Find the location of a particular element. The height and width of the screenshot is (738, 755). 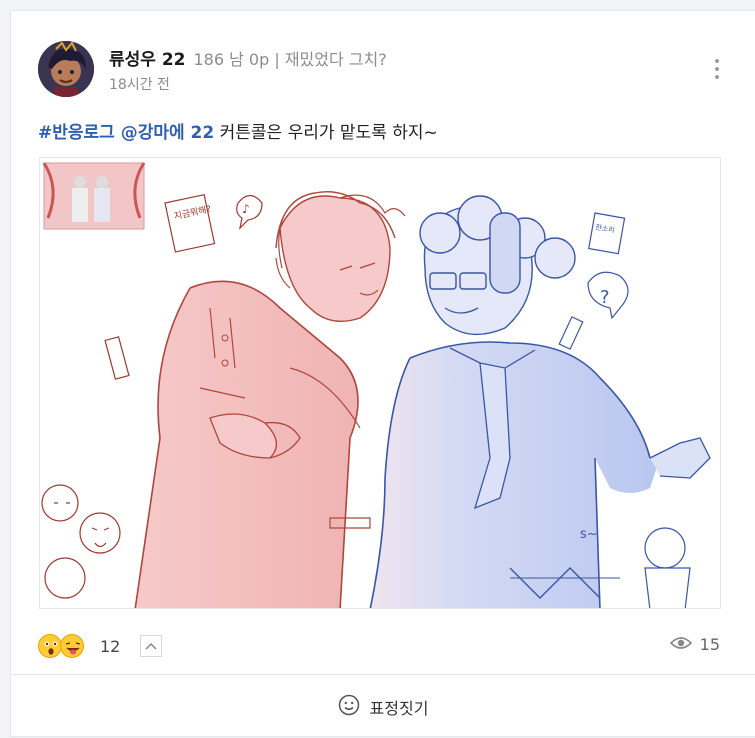

views-counter: 15 is located at coordinates (694, 644).